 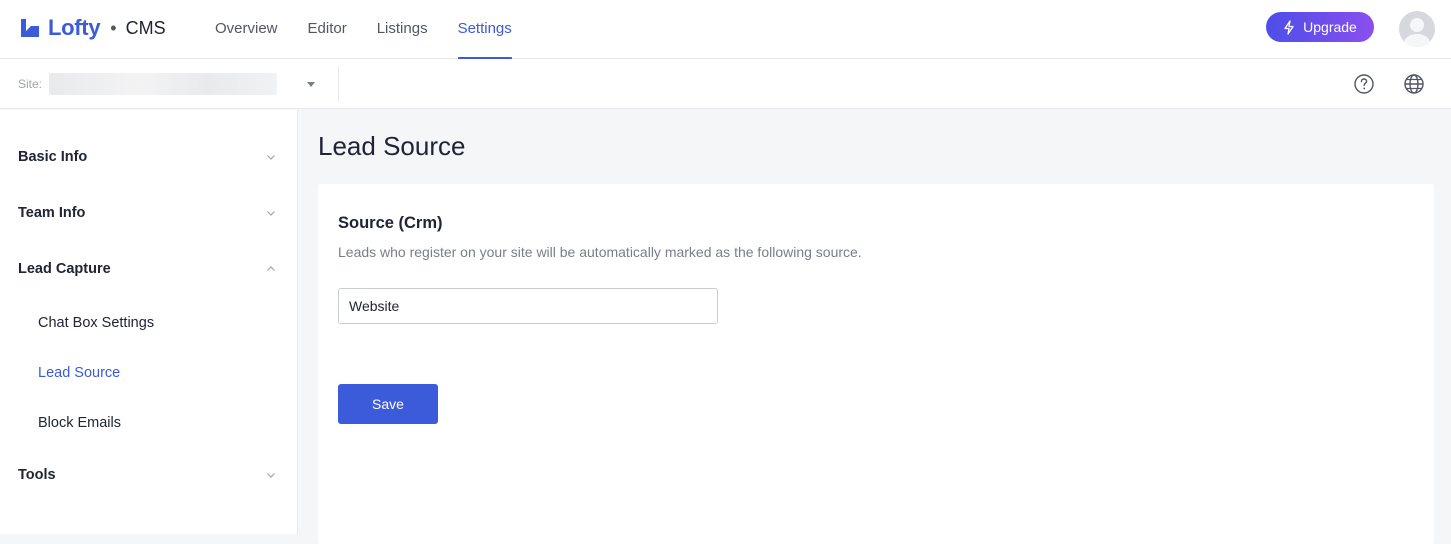 What do you see at coordinates (271, 268) in the screenshot?
I see `chevron-up-icon` at bounding box center [271, 268].